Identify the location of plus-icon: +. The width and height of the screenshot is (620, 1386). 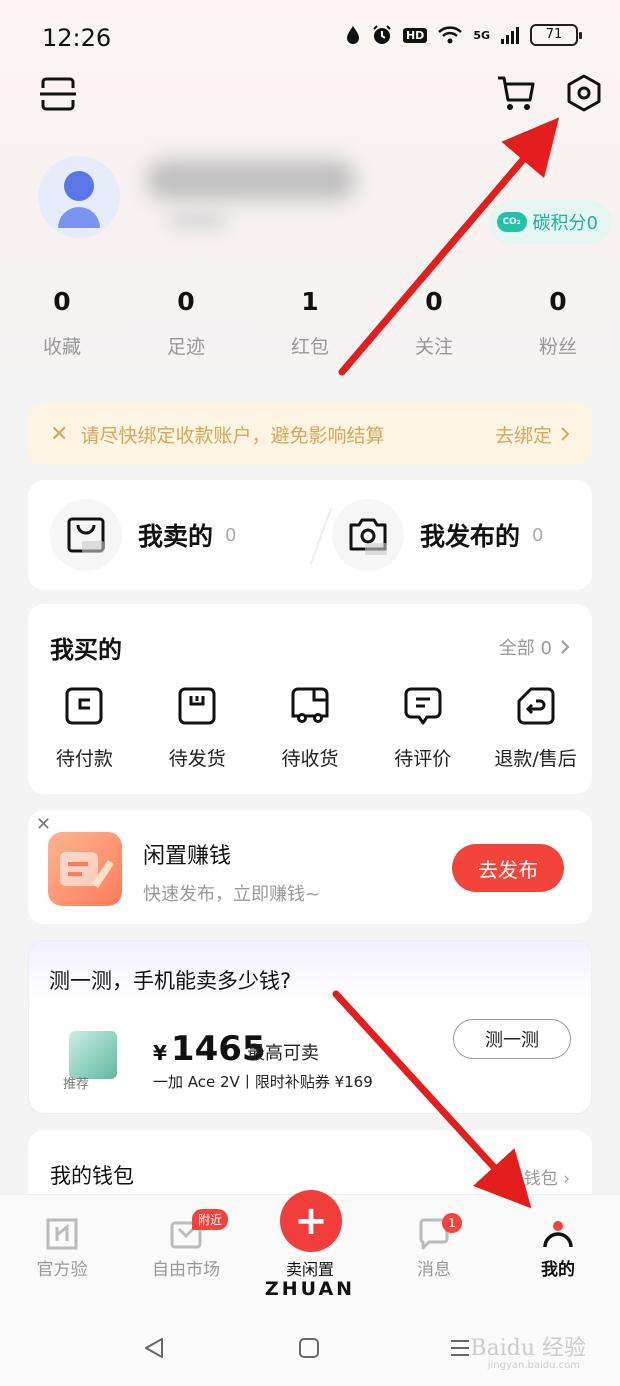
(311, 1221).